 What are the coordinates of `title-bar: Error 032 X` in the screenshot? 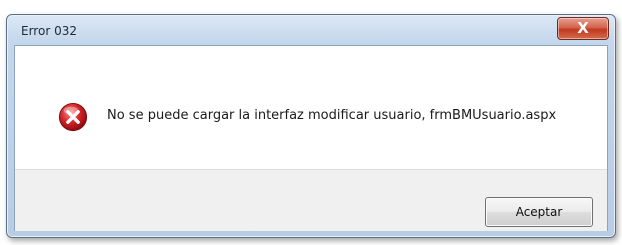 It's located at (311, 30).